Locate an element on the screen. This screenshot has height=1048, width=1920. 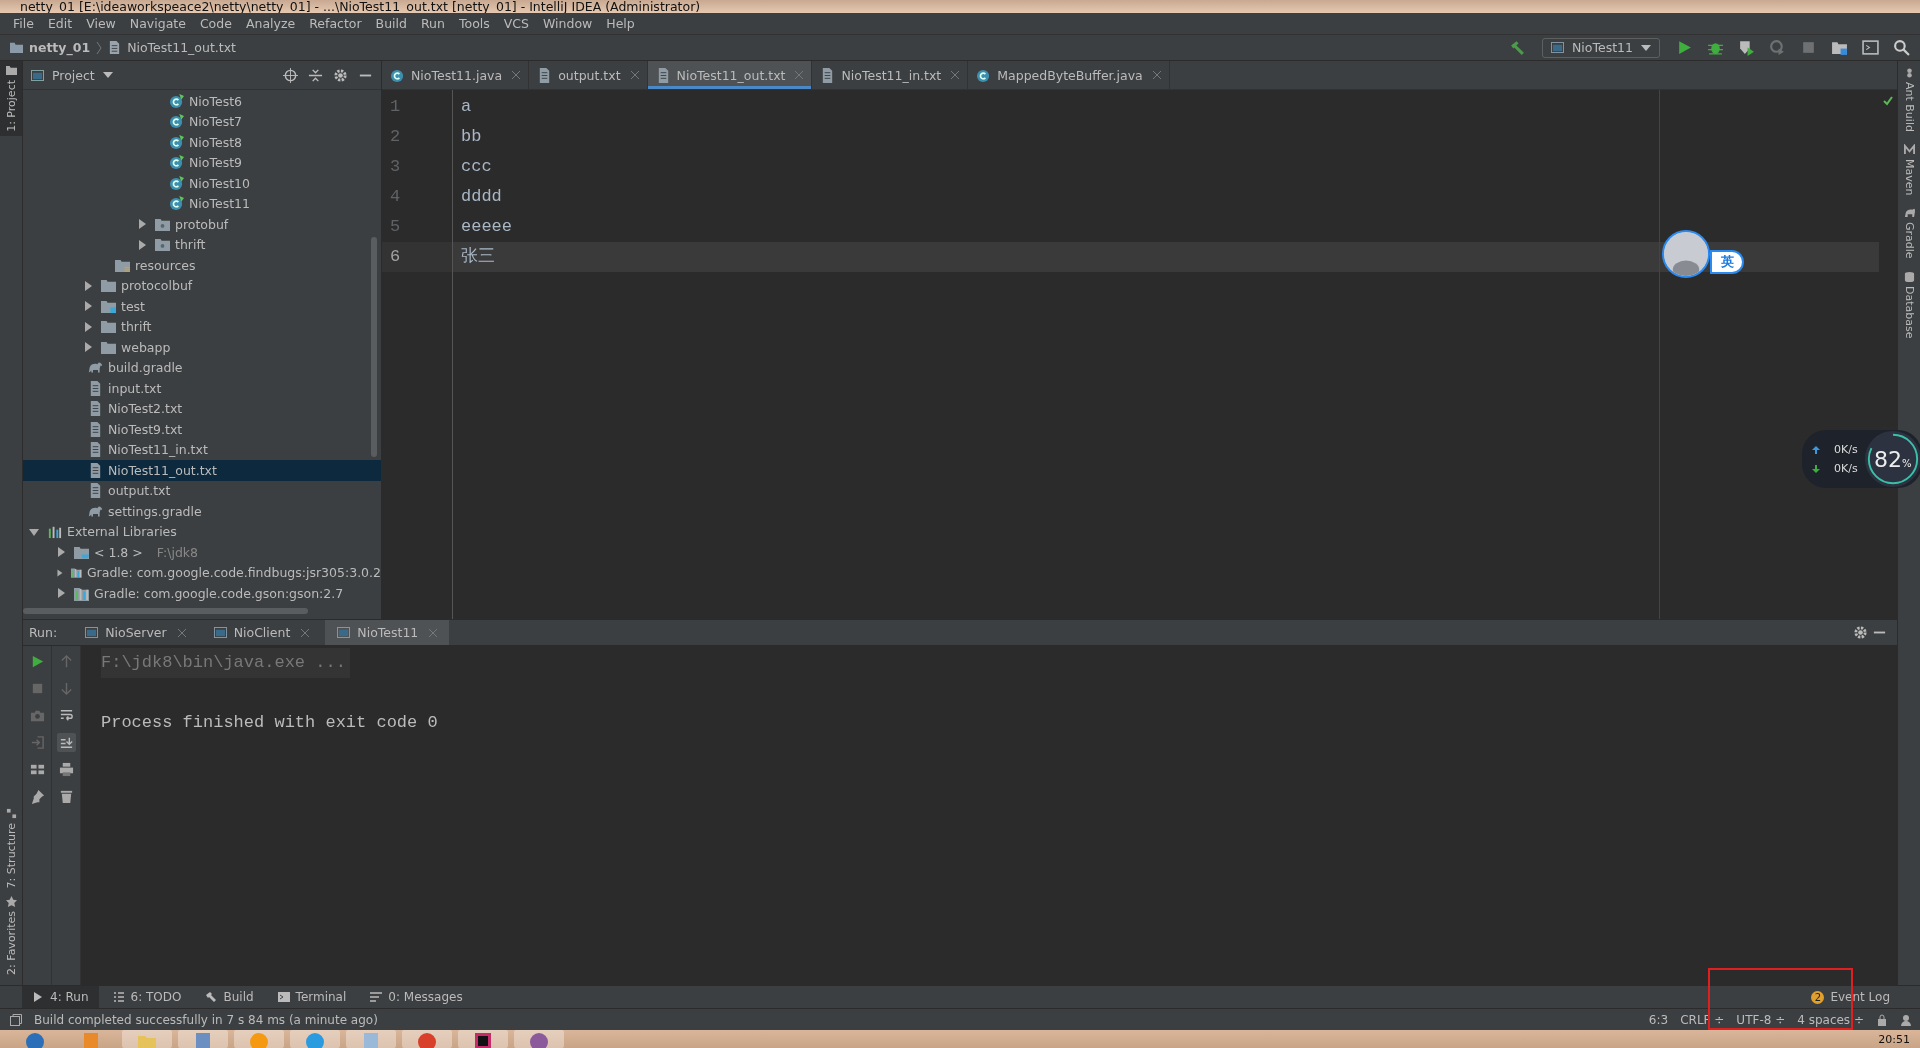
collapse-icon is located at coordinates (315, 75).